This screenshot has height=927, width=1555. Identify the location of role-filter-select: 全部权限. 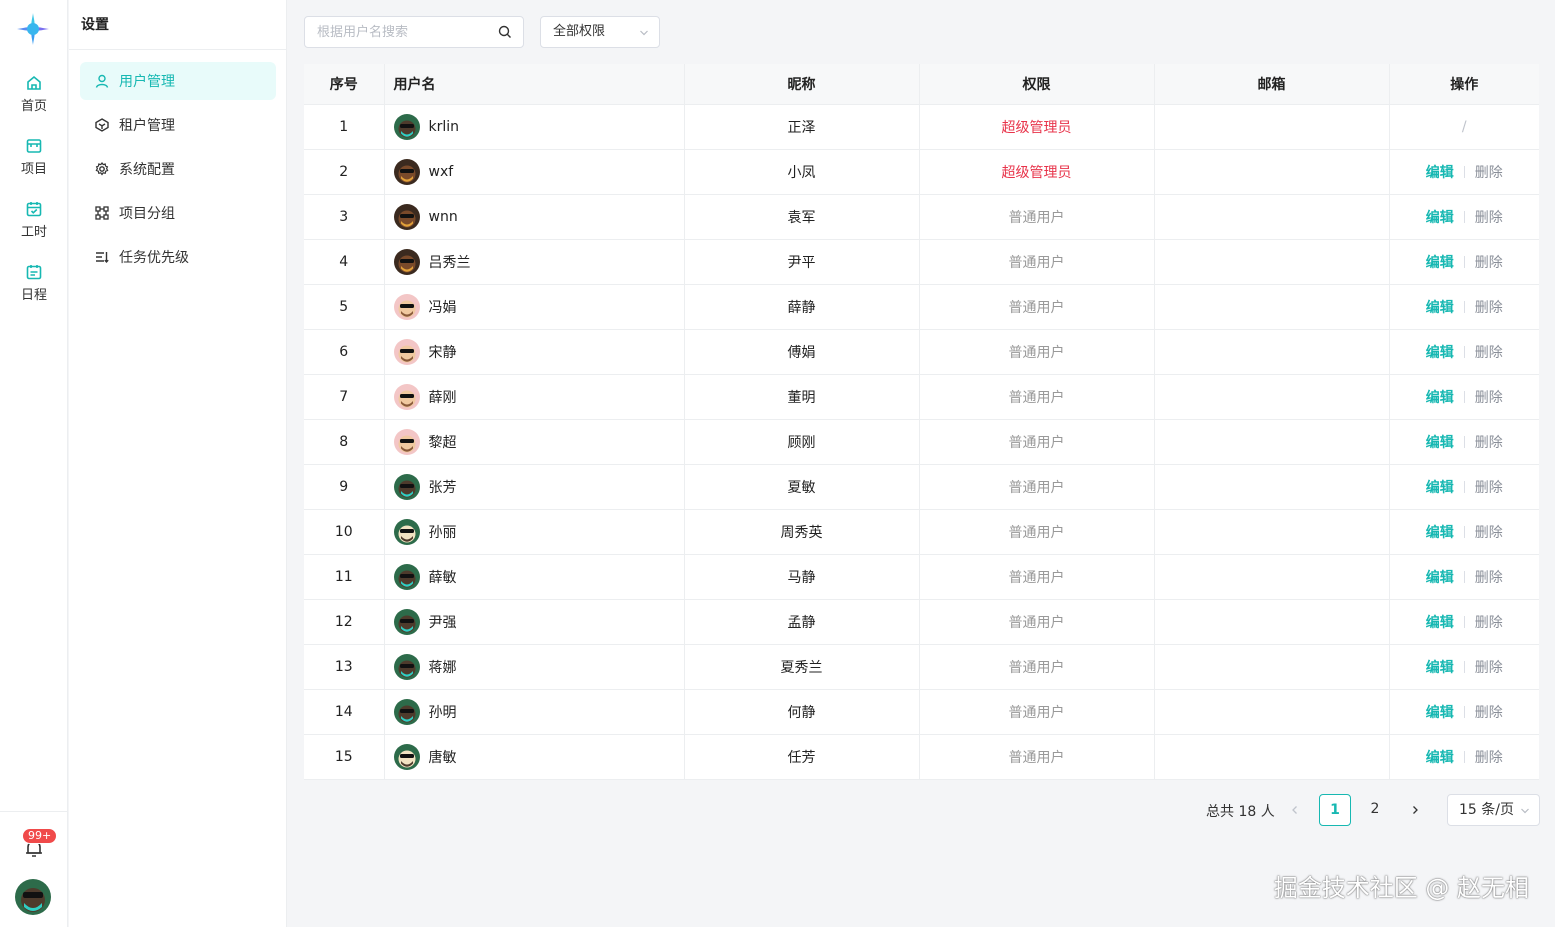
(600, 32).